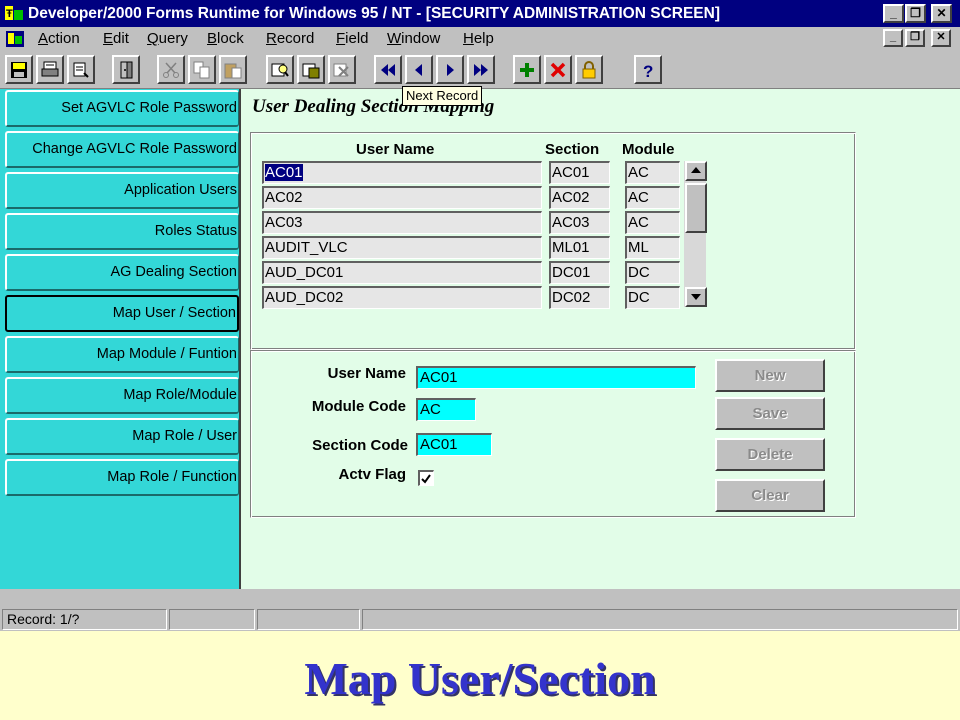 This screenshot has height=720, width=960. Describe the element at coordinates (558, 69) in the screenshot. I see `delete-record-icon` at that location.